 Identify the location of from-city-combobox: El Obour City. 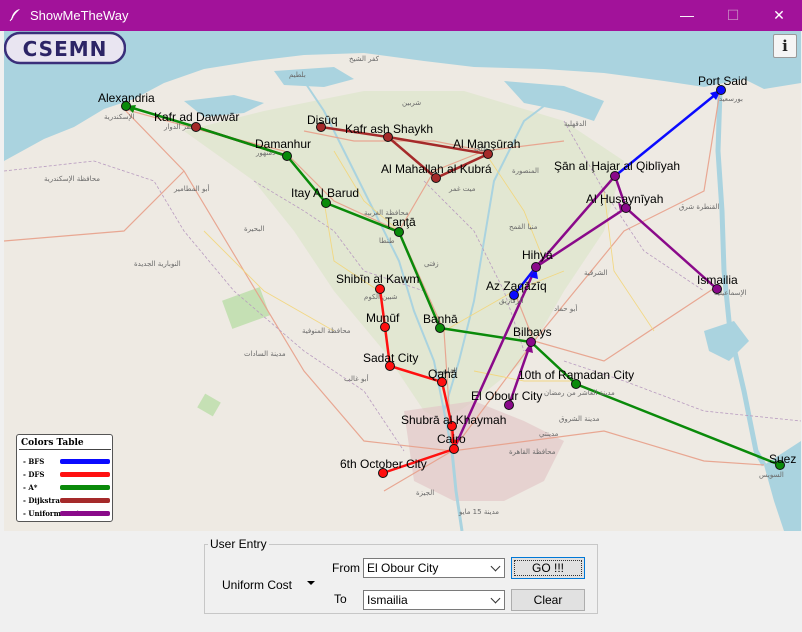
(434, 568).